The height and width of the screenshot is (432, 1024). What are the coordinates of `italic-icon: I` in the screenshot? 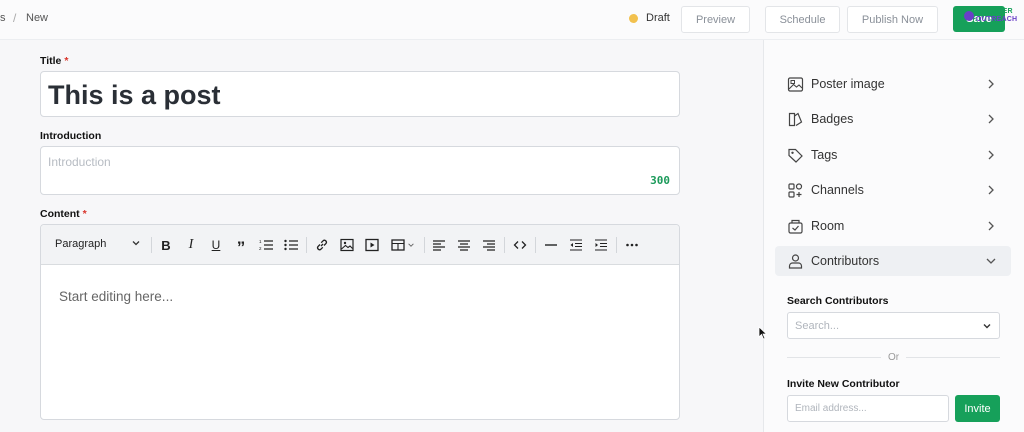 It's located at (191, 245).